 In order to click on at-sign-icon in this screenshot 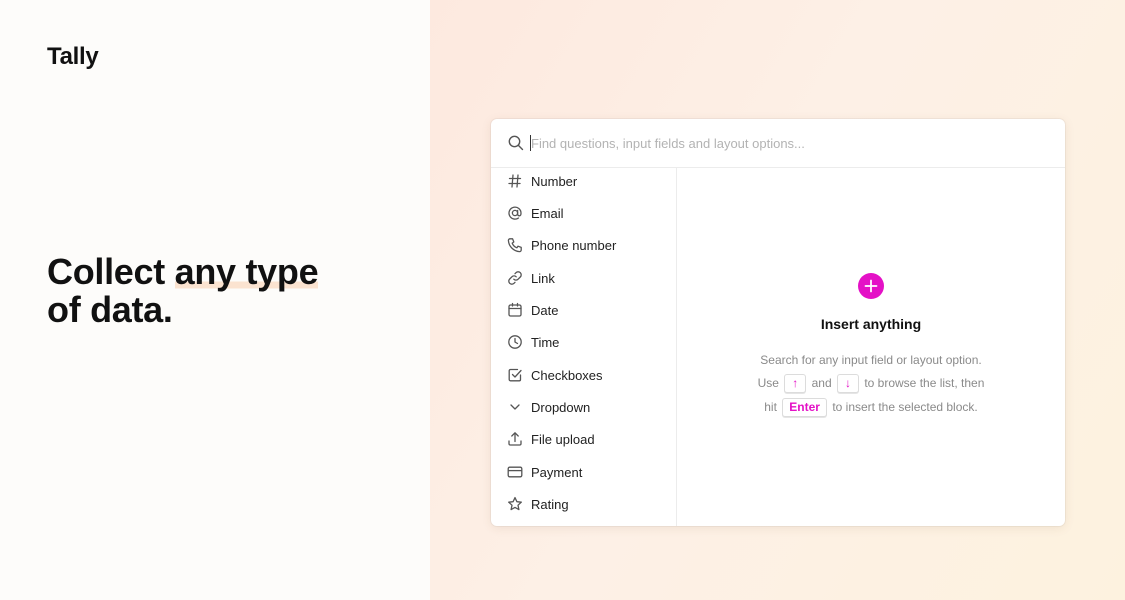, I will do `click(515, 213)`.